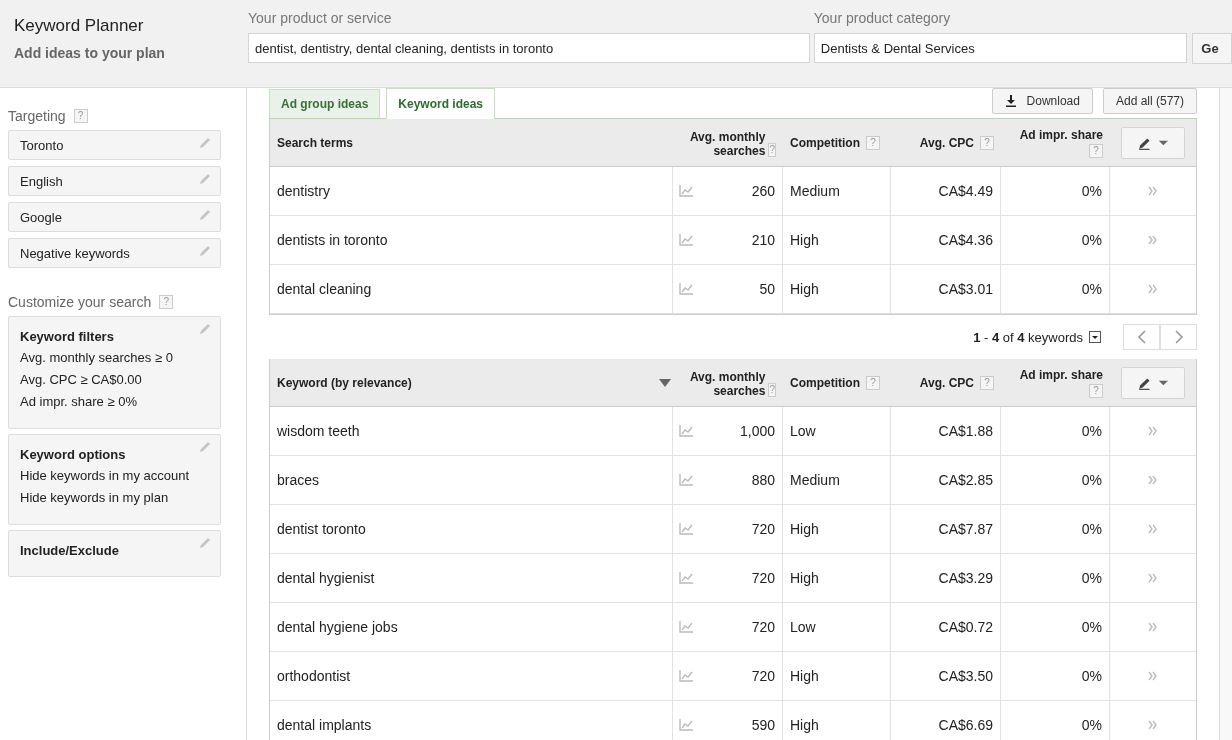 Image resolution: width=1232 pixels, height=740 pixels. What do you see at coordinates (1212, 48) in the screenshot?
I see `get-ideas-button: Ge` at bounding box center [1212, 48].